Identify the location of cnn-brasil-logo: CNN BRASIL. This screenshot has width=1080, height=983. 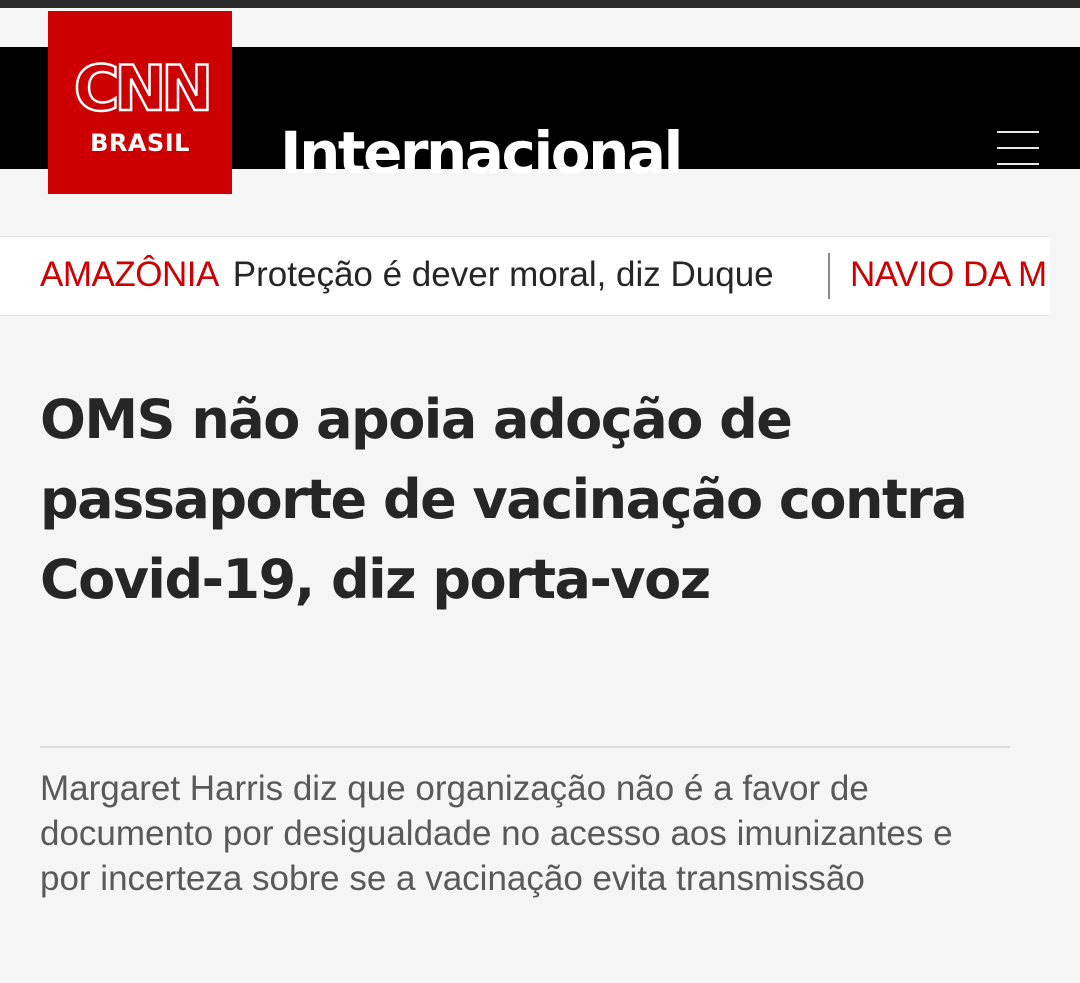
(140, 102).